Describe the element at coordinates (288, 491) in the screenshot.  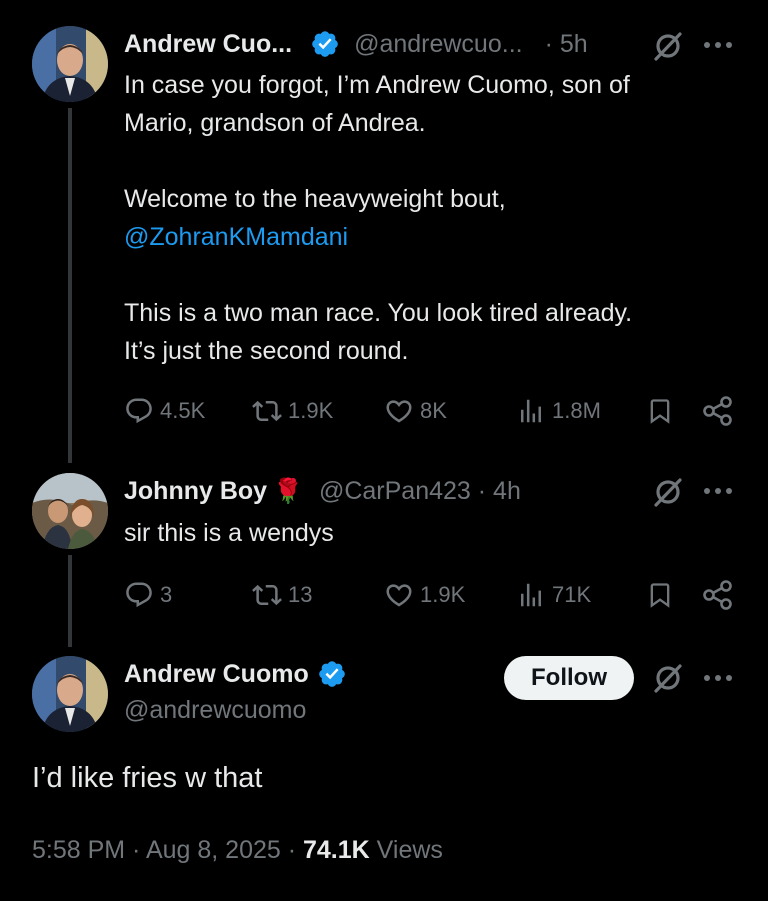
I see `rose-emoji: 🌹` at that location.